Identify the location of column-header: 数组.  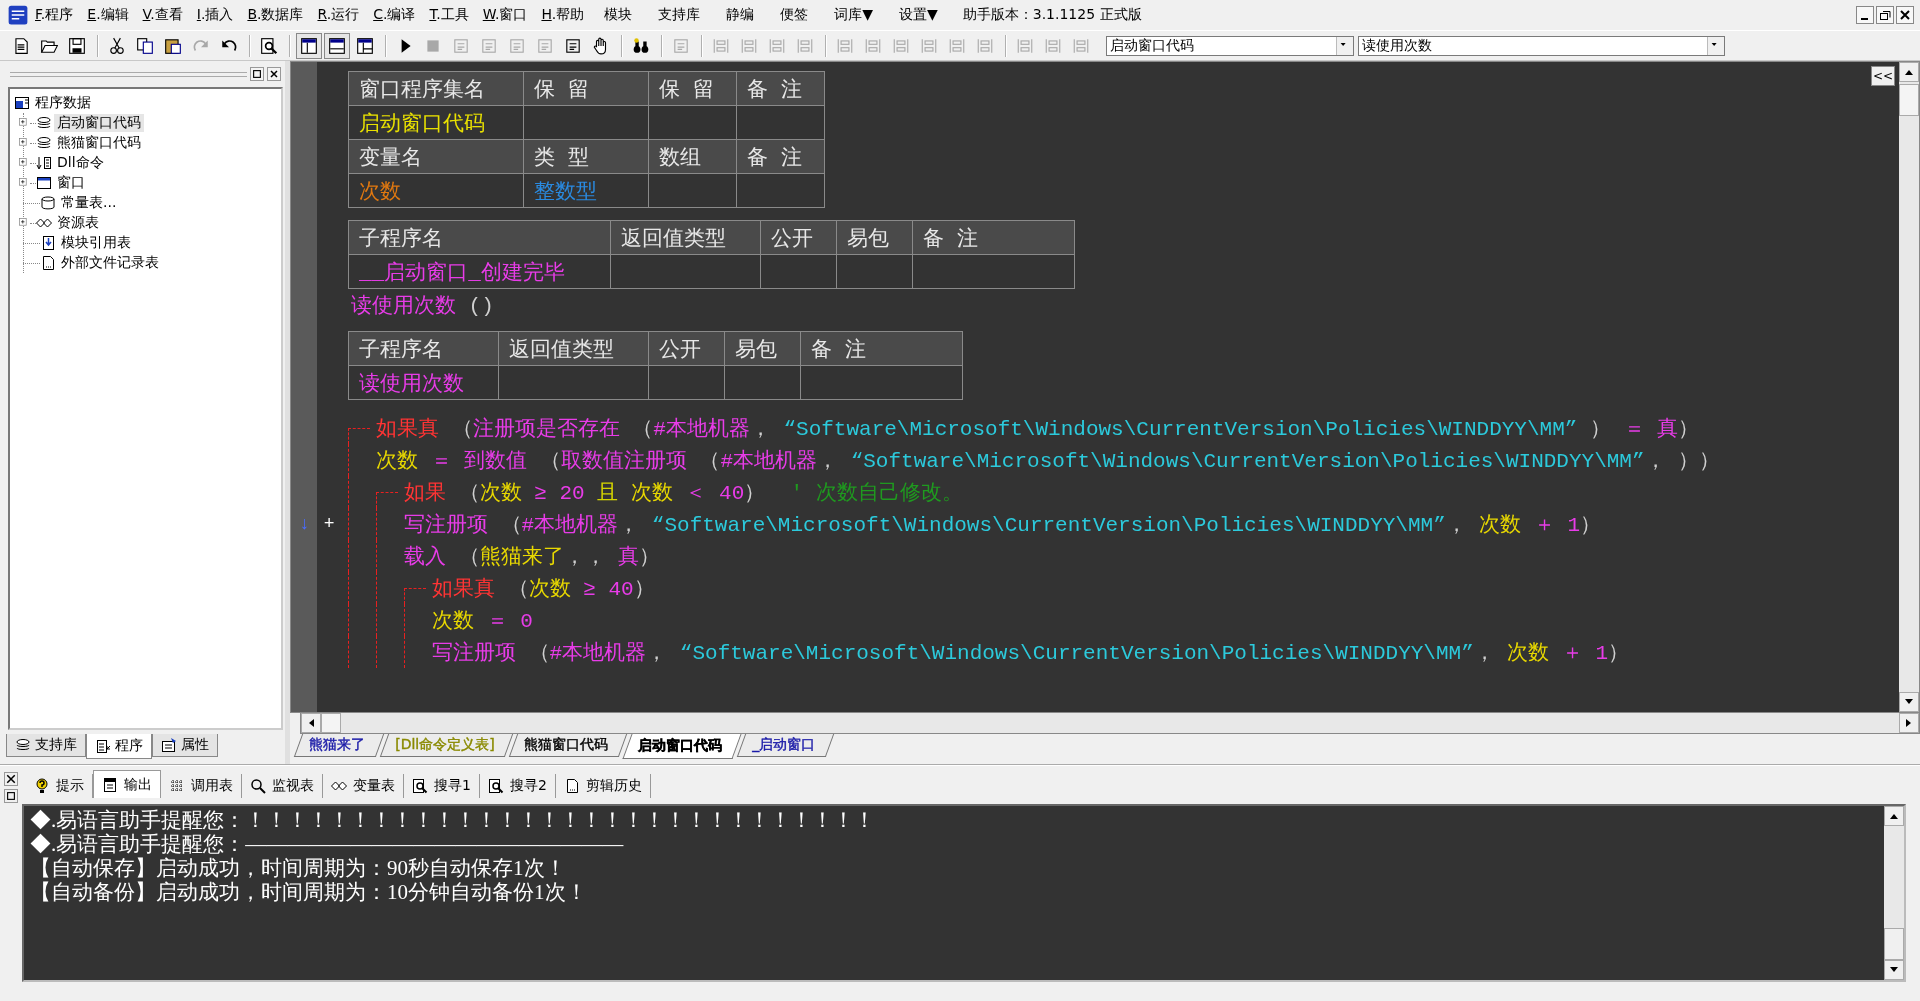
(692, 156).